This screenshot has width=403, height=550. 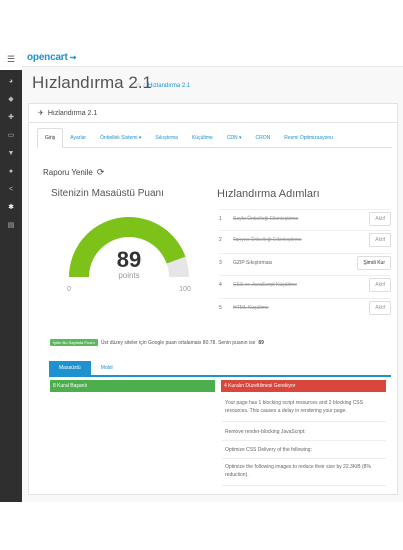 What do you see at coordinates (234, 137) in the screenshot?
I see `tab-cdn: CDN ▾` at bounding box center [234, 137].